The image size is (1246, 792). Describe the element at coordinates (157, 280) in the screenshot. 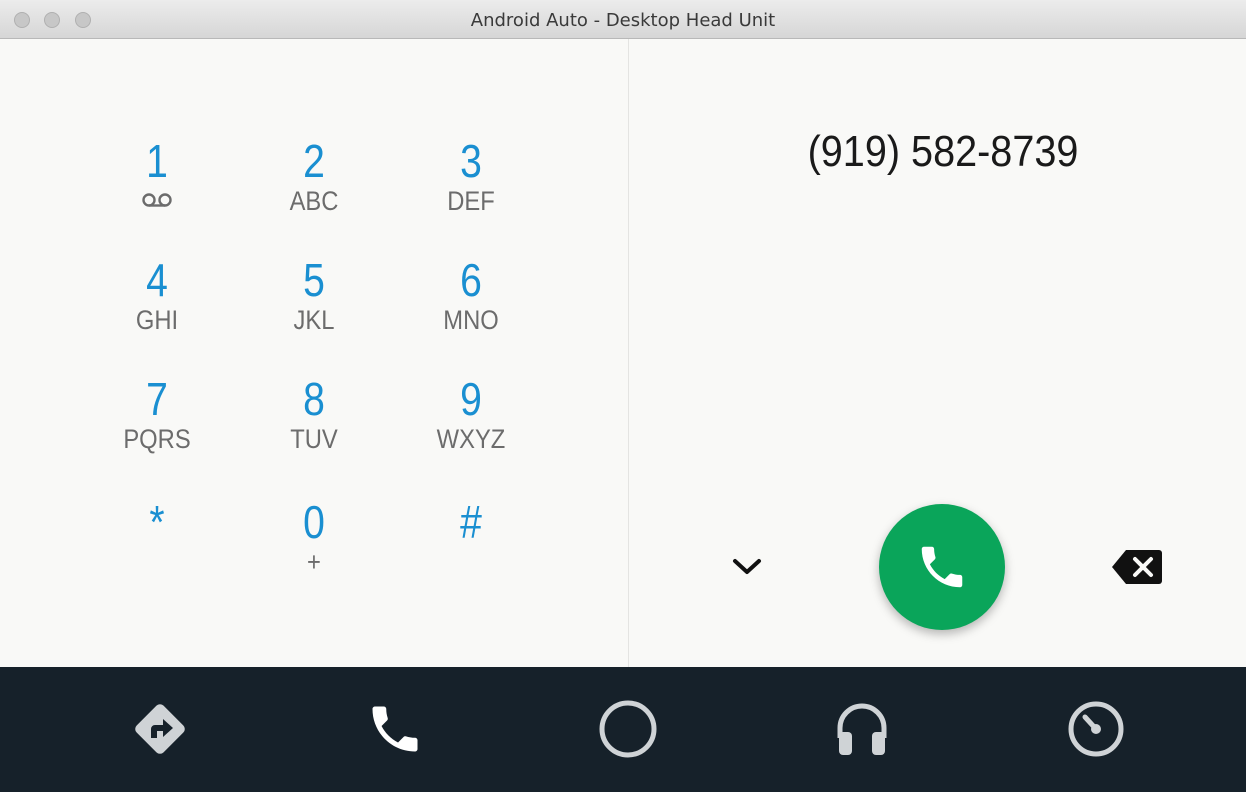

I see `dial-key-digit: 4` at that location.